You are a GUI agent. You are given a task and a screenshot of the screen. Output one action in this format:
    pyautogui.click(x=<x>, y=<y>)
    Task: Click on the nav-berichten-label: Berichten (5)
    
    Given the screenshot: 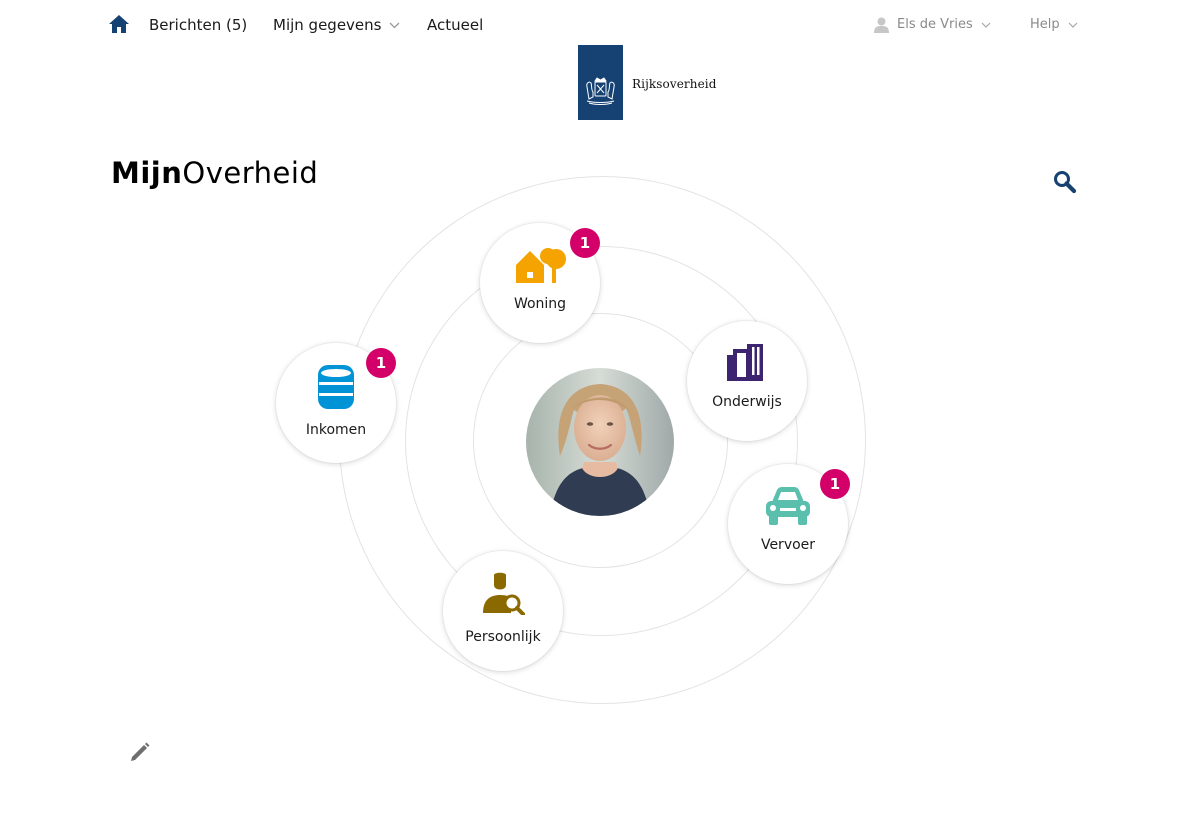 What is the action you would take?
    pyautogui.click(x=198, y=25)
    